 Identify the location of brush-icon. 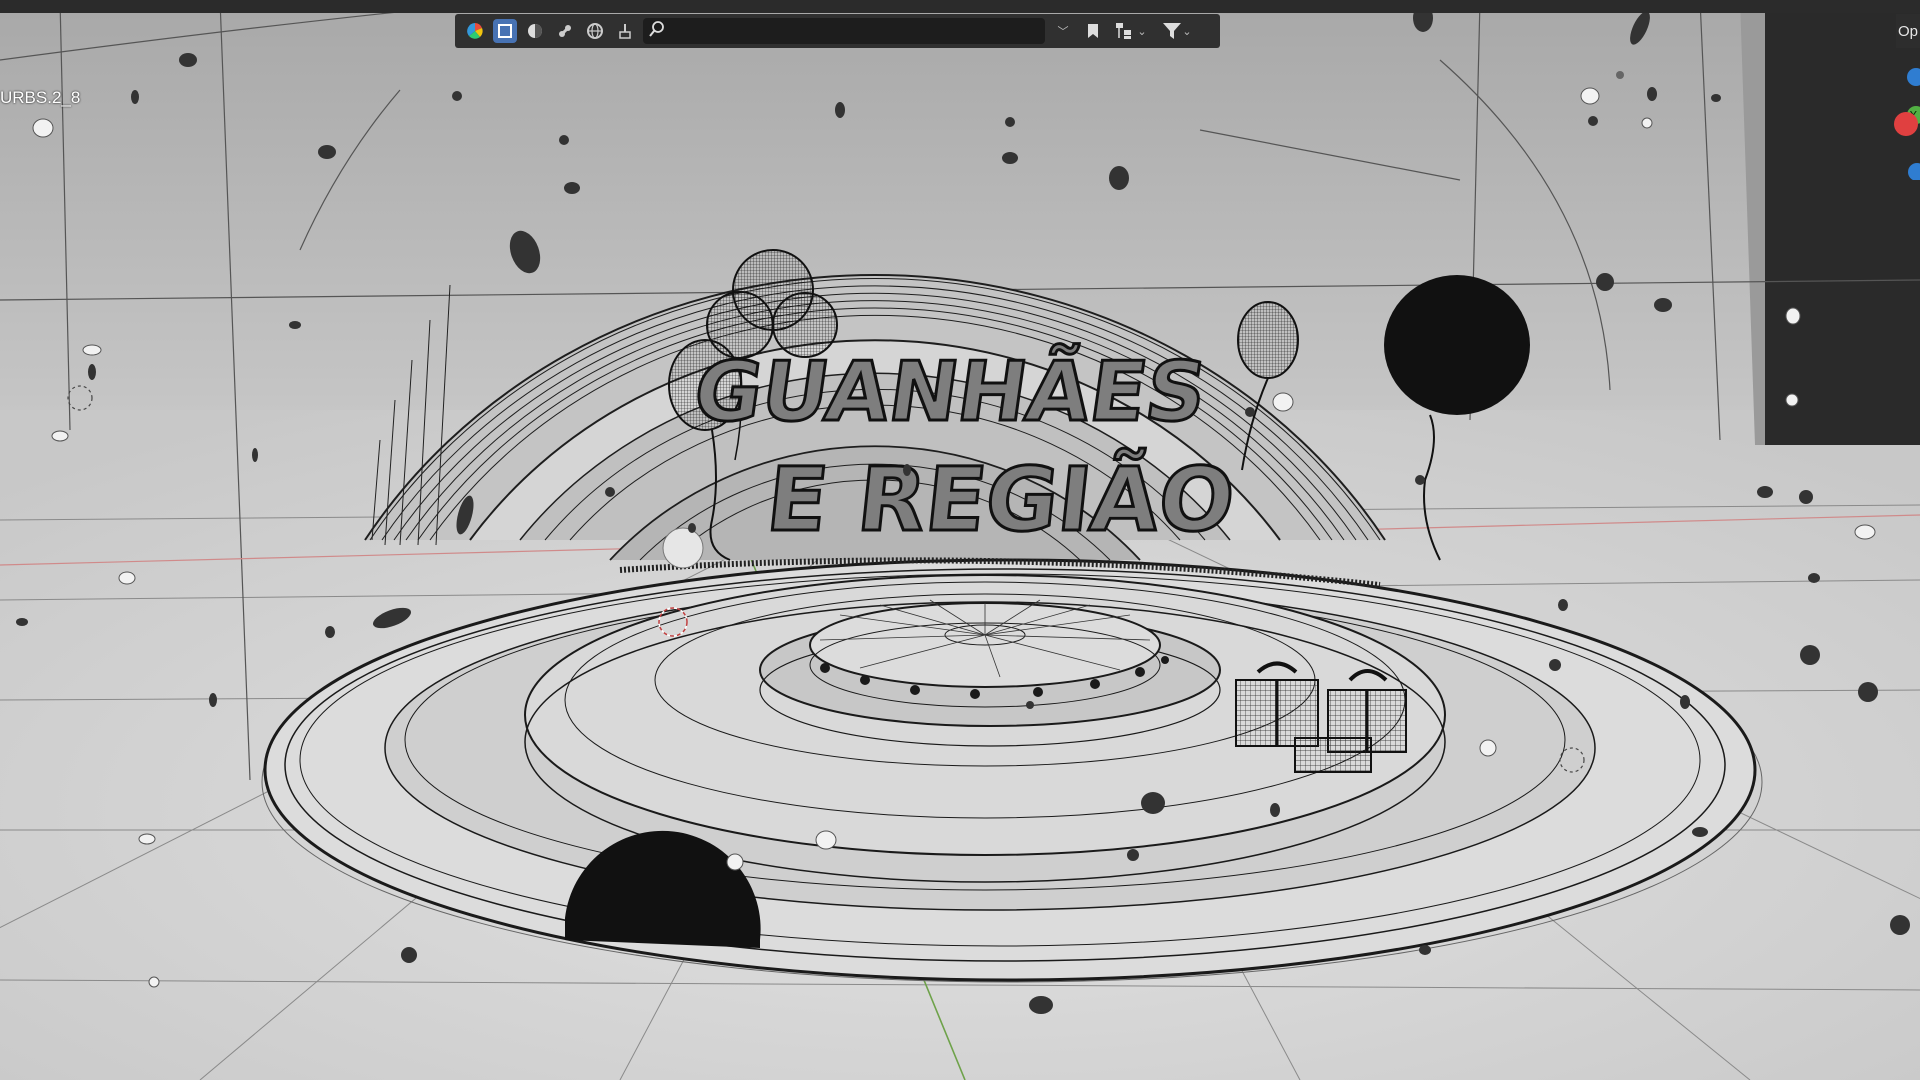
(625, 31).